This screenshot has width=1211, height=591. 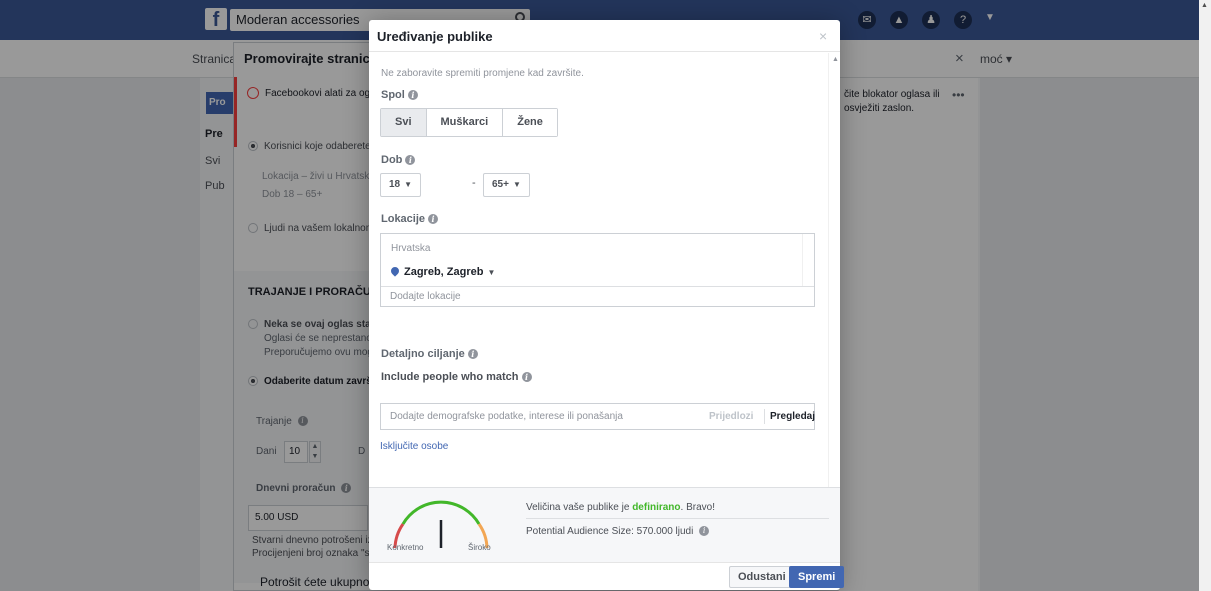 What do you see at coordinates (618, 531) in the screenshot?
I see `potential-audience-size: Potential Audience Size: 570.000 ljudi i` at bounding box center [618, 531].